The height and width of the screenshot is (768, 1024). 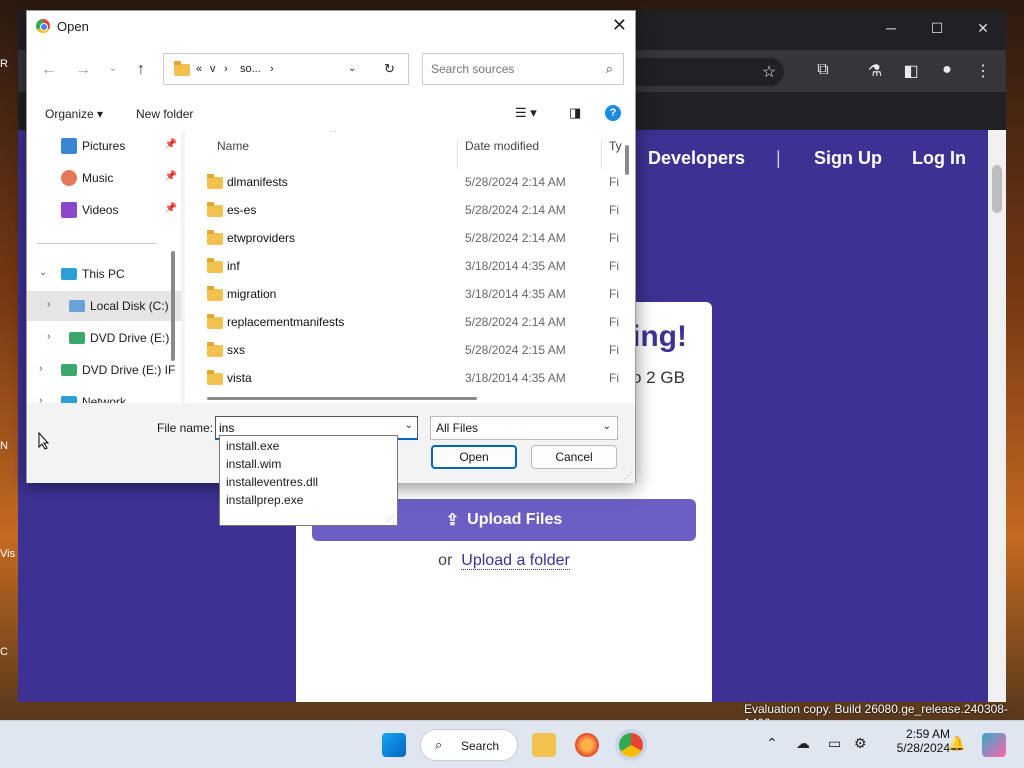 What do you see at coordinates (515, 350) in the screenshot?
I see `file-date: 5/28/2024 2:15 AM` at bounding box center [515, 350].